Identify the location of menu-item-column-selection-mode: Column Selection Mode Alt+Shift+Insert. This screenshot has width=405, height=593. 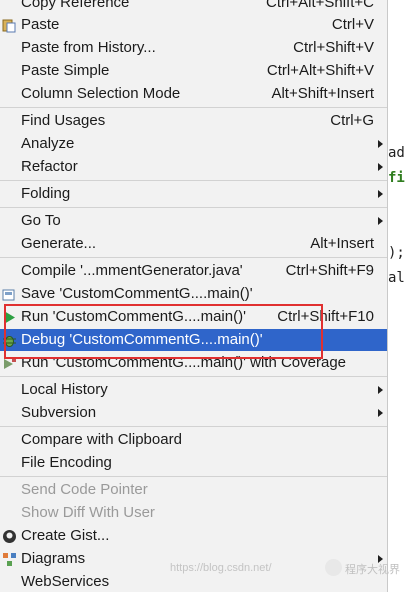
(193, 94).